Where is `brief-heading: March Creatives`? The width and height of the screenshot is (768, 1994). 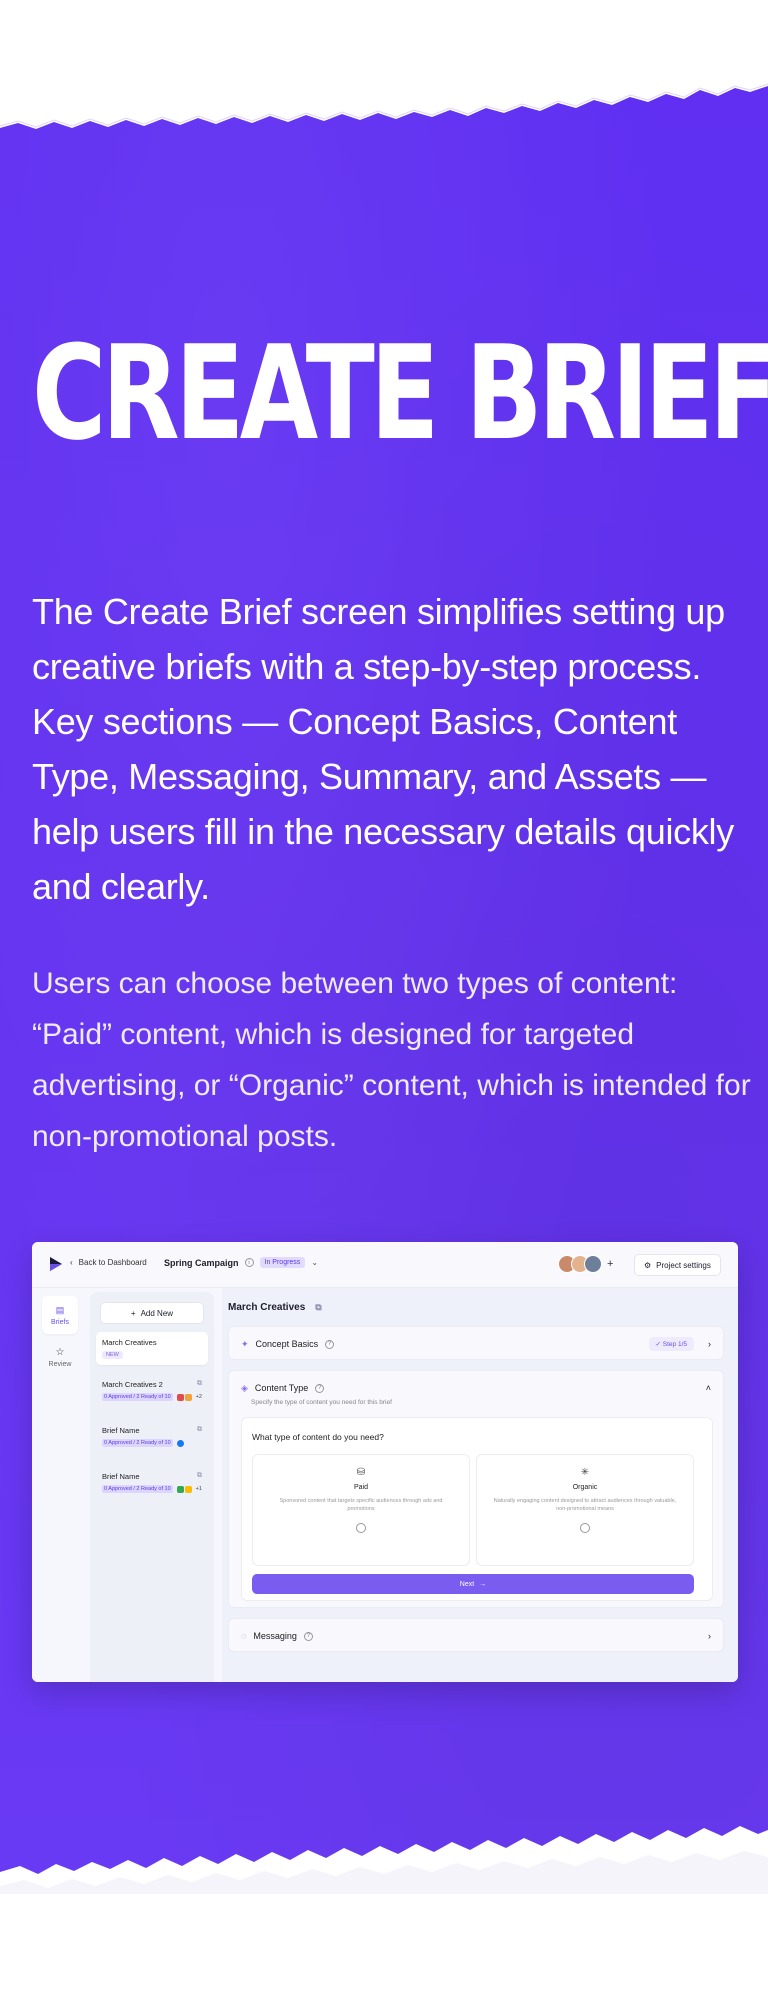 brief-heading: March Creatives is located at coordinates (267, 1307).